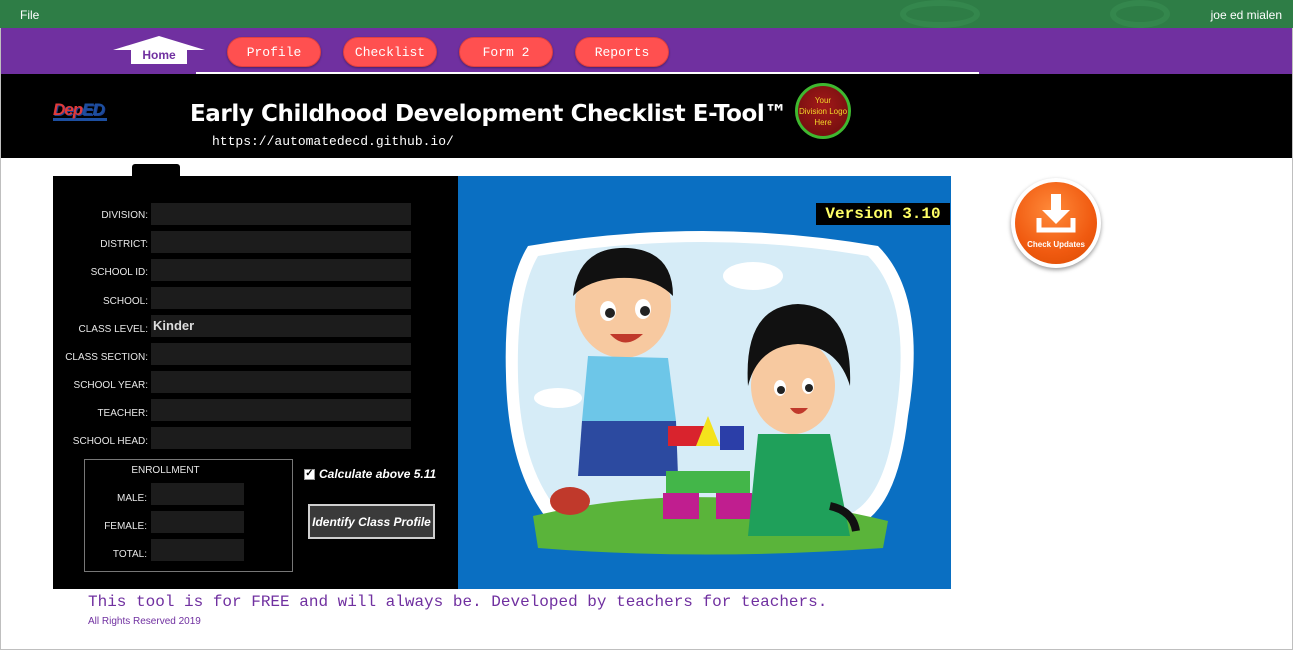 This screenshot has height=650, width=1293. What do you see at coordinates (159, 55) in the screenshot?
I see `nav-home-label: Home` at bounding box center [159, 55].